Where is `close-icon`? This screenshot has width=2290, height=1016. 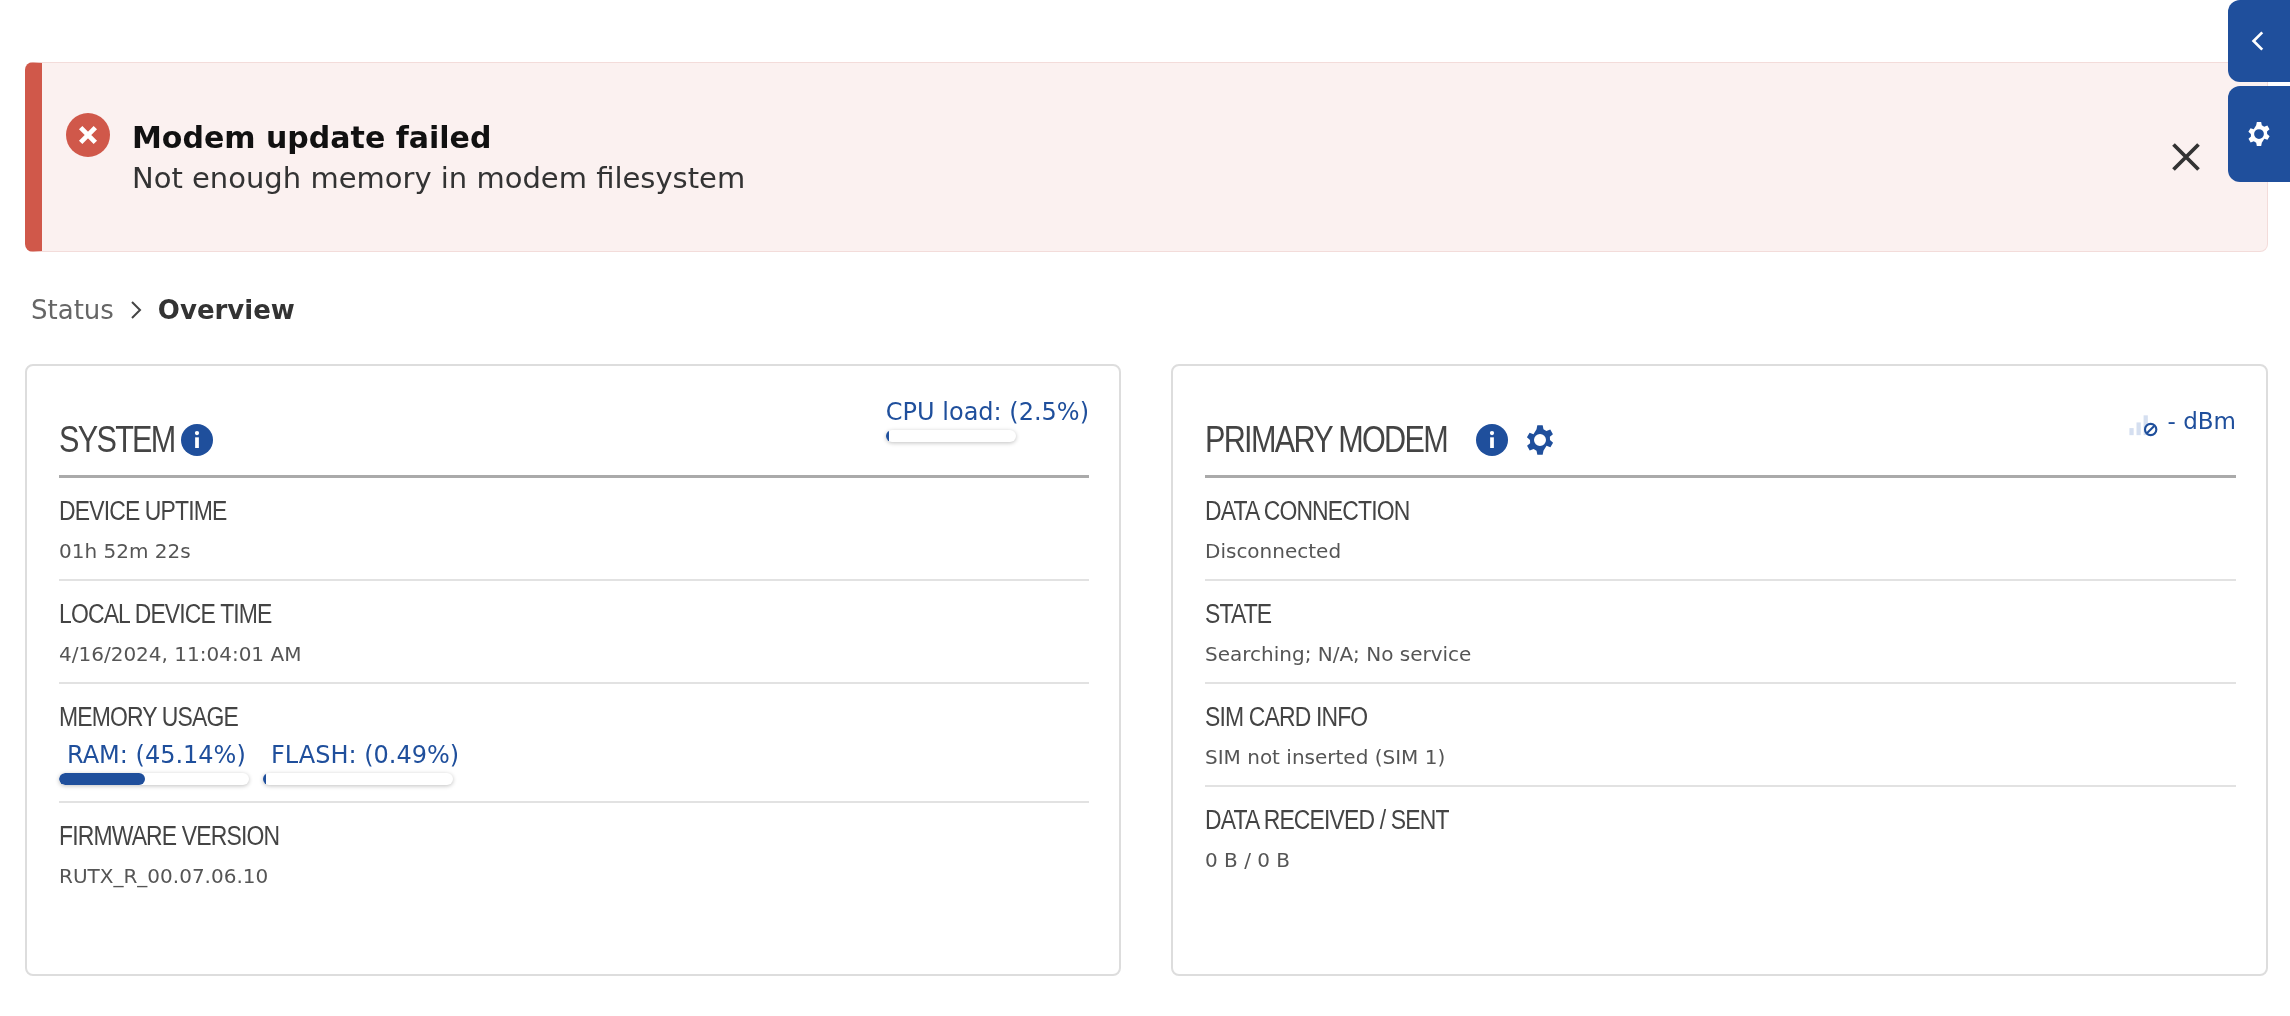 close-icon is located at coordinates (2186, 157).